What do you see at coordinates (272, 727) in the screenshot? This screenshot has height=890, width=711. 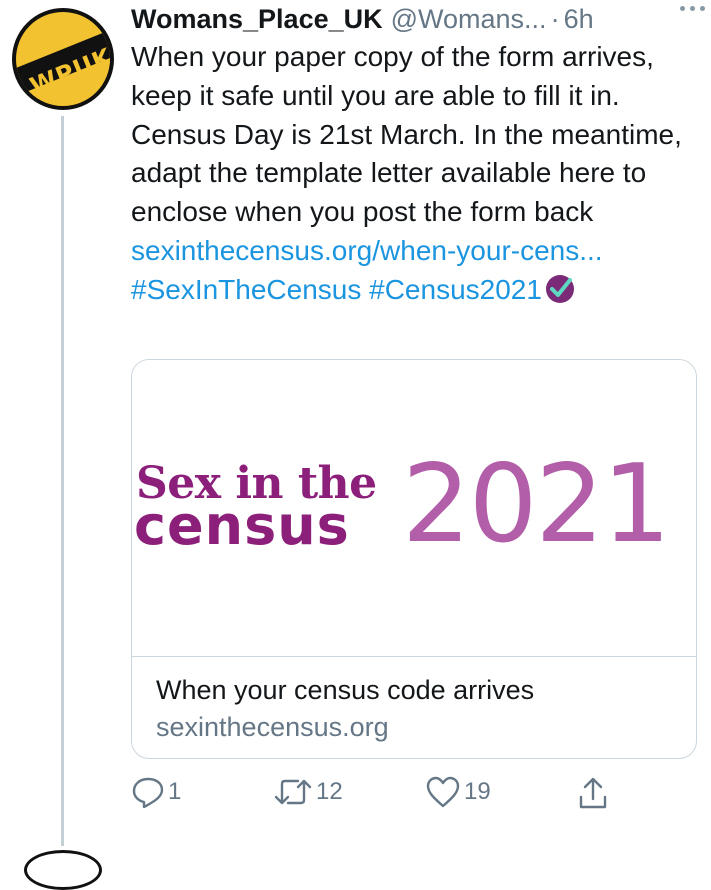 I see `card-domain: sexinthecensus.org` at bounding box center [272, 727].